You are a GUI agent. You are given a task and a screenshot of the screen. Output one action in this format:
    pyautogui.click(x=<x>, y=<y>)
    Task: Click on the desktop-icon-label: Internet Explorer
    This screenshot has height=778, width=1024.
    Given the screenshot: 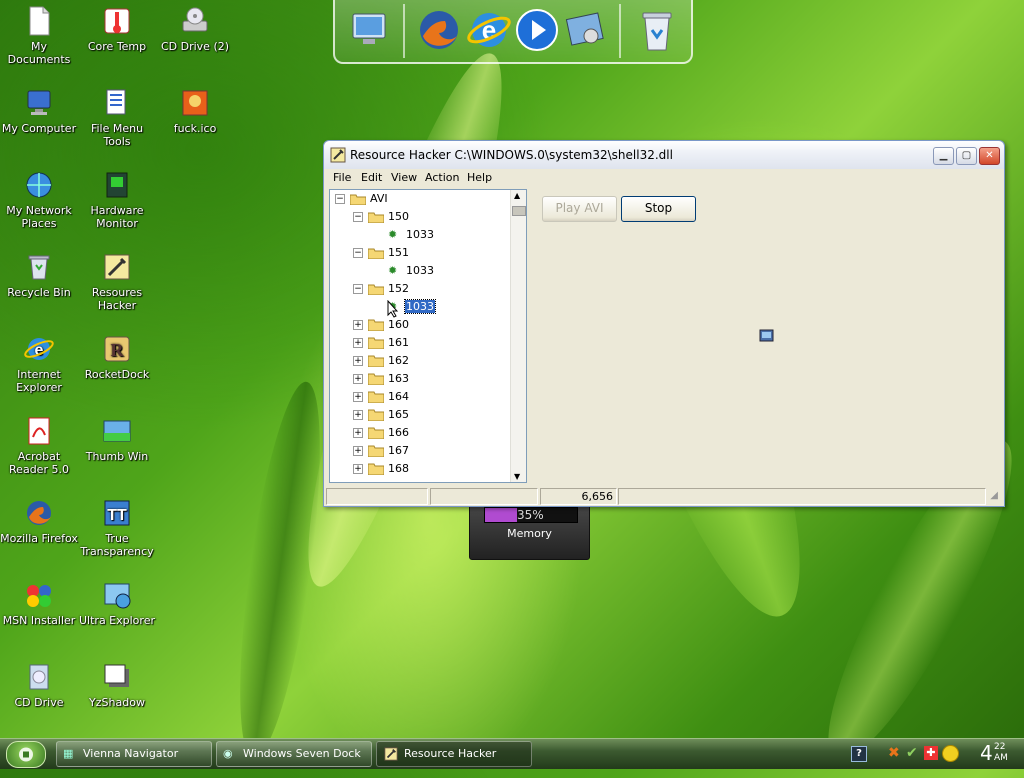 What is the action you would take?
    pyautogui.click(x=39, y=381)
    